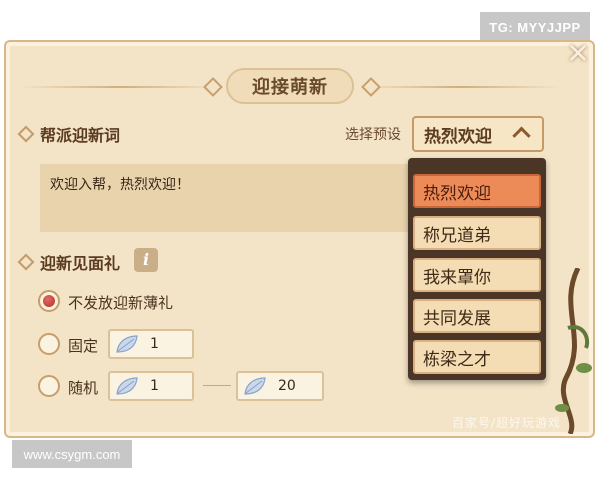 The width and height of the screenshot is (600, 480). Describe the element at coordinates (460, 87) in the screenshot. I see `title-divider-right` at that location.